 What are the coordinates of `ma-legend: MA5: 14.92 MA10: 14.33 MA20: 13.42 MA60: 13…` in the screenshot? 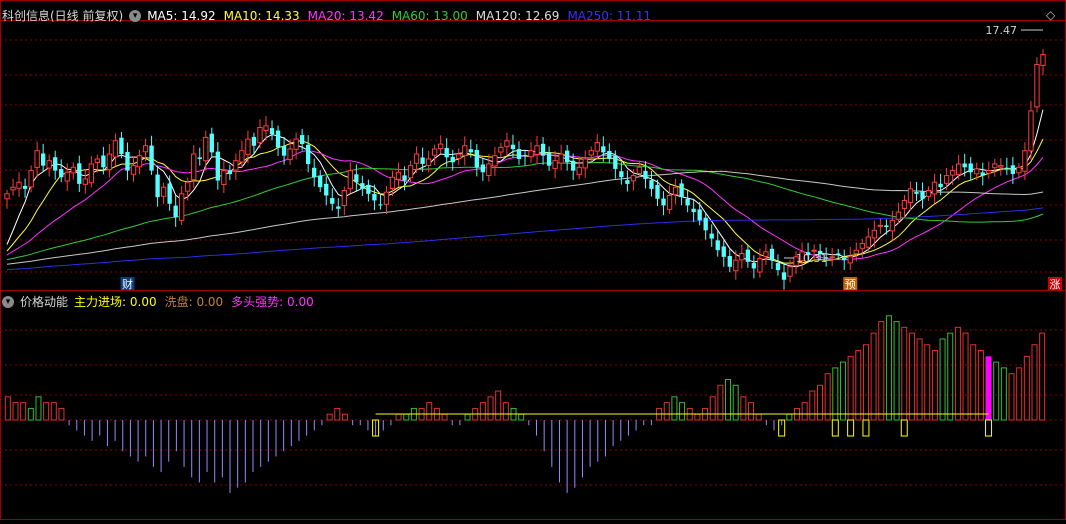 It's located at (399, 16).